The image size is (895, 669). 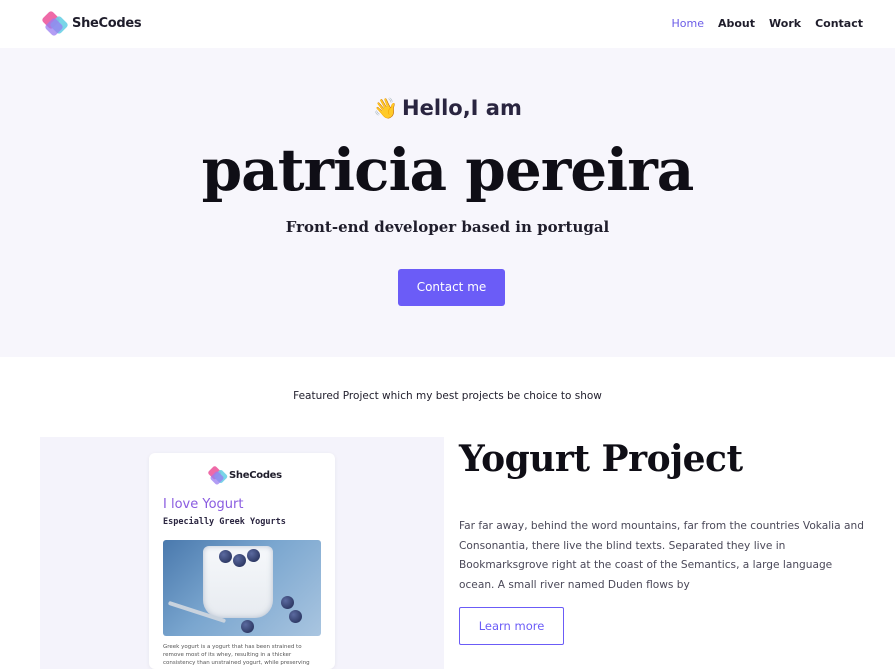 What do you see at coordinates (785, 23) in the screenshot?
I see `nav-item-work: Work` at bounding box center [785, 23].